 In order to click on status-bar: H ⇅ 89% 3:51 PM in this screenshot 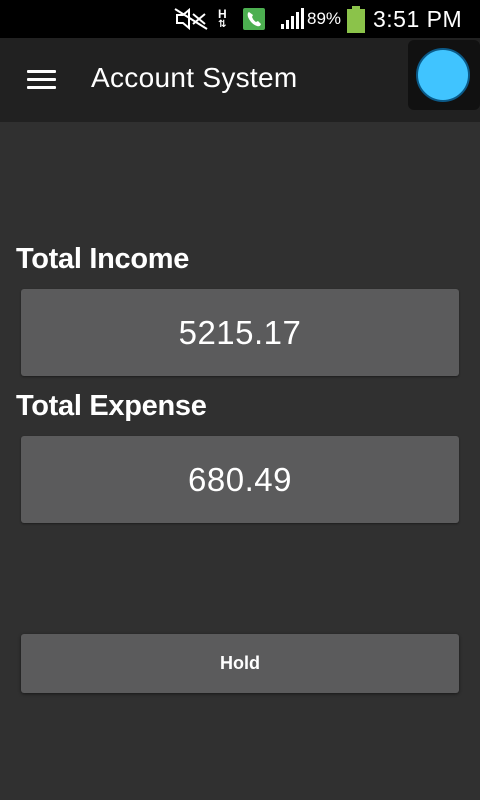, I will do `click(240, 19)`.